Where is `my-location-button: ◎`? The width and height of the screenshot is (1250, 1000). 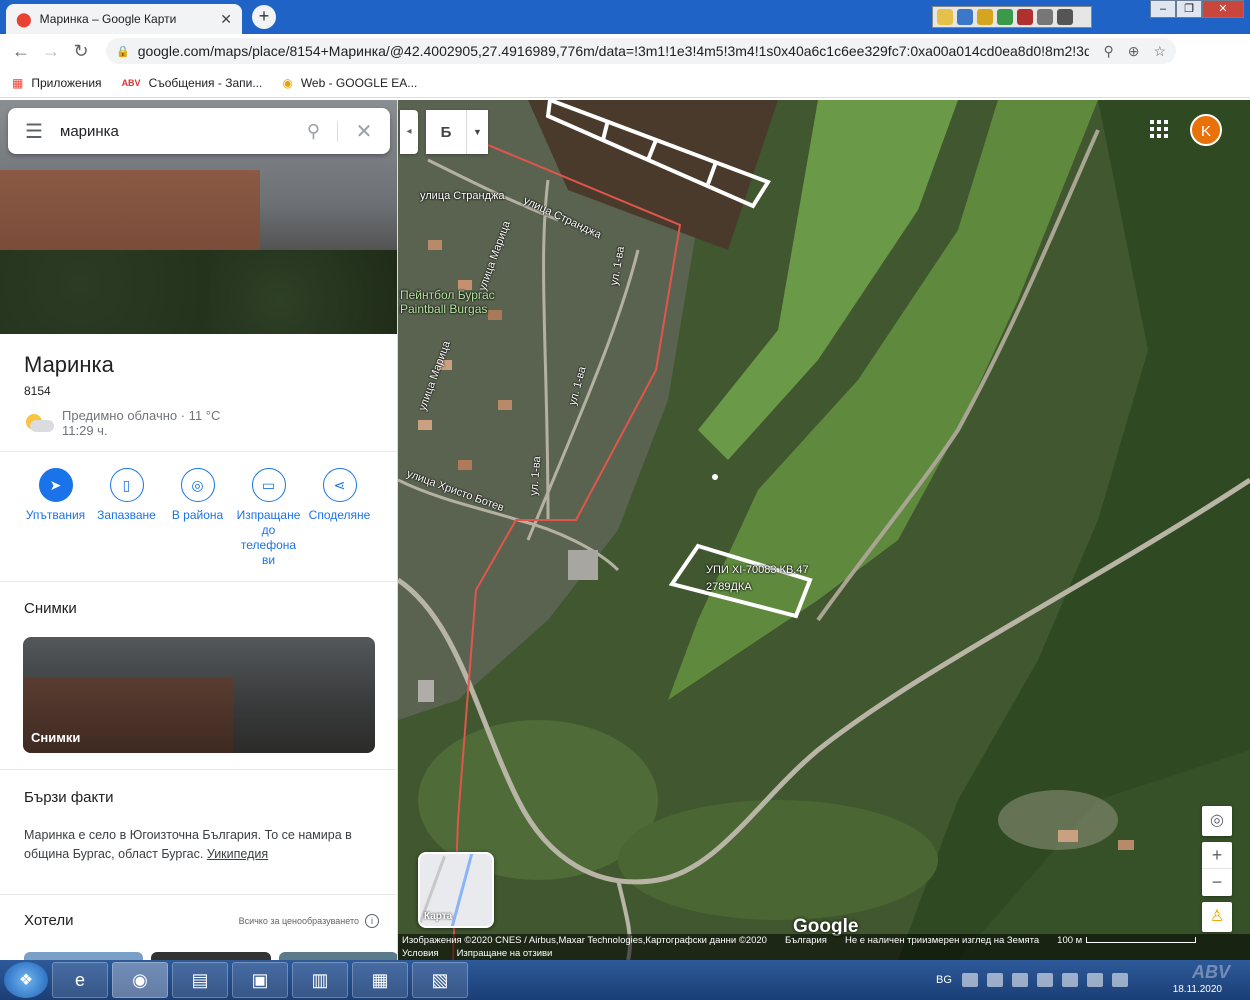
my-location-button: ◎ is located at coordinates (1217, 821).